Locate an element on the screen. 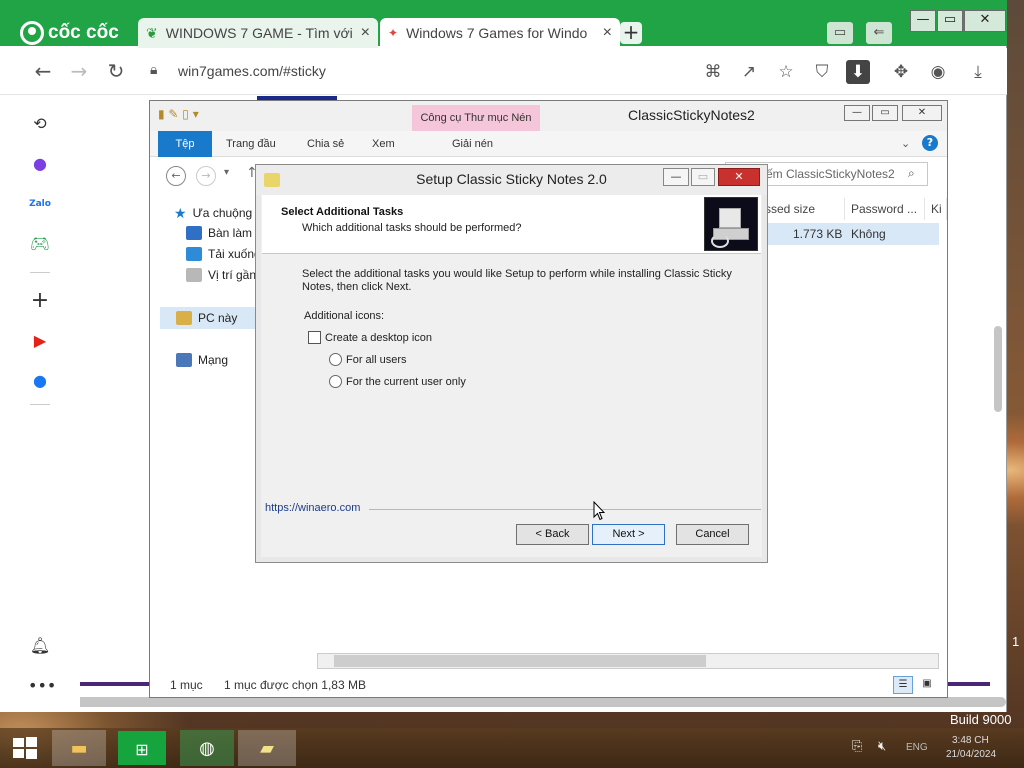 This screenshot has width=1024, height=768. url-field: win7games.com/#sticky is located at coordinates (252, 71).